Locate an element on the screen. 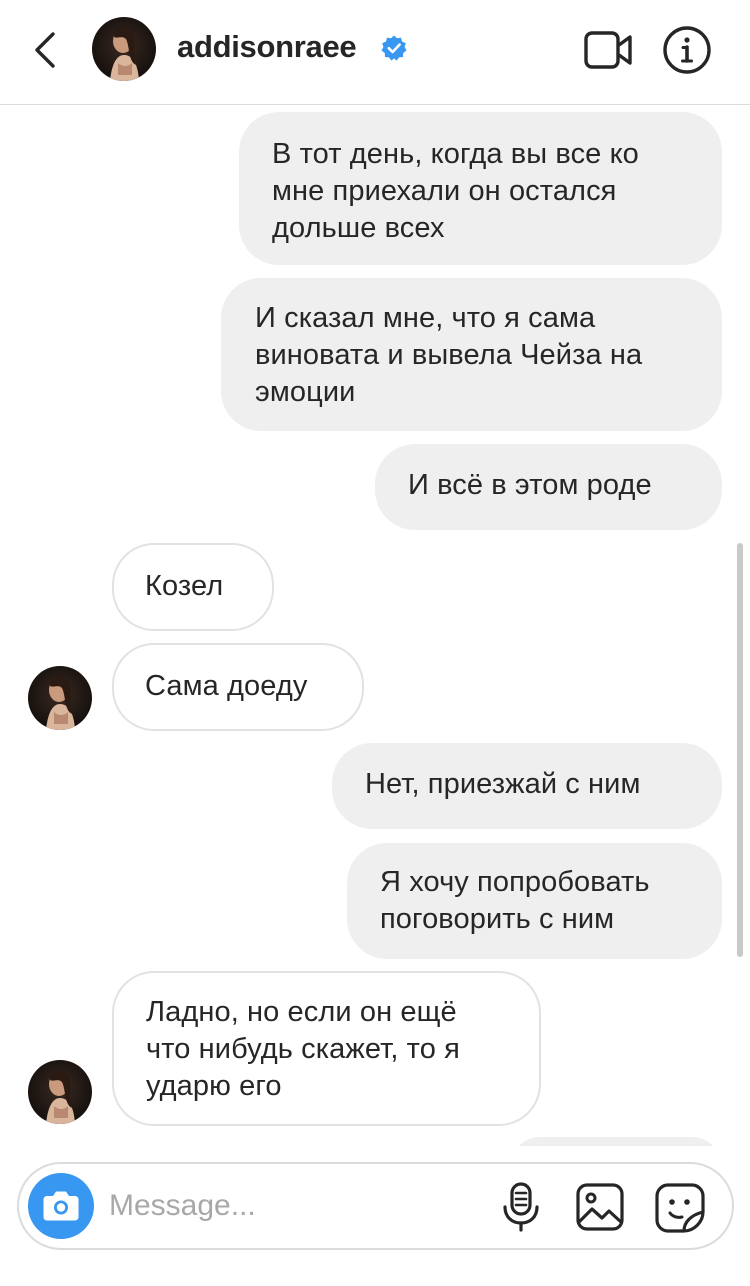  info-button is located at coordinates (687, 50).